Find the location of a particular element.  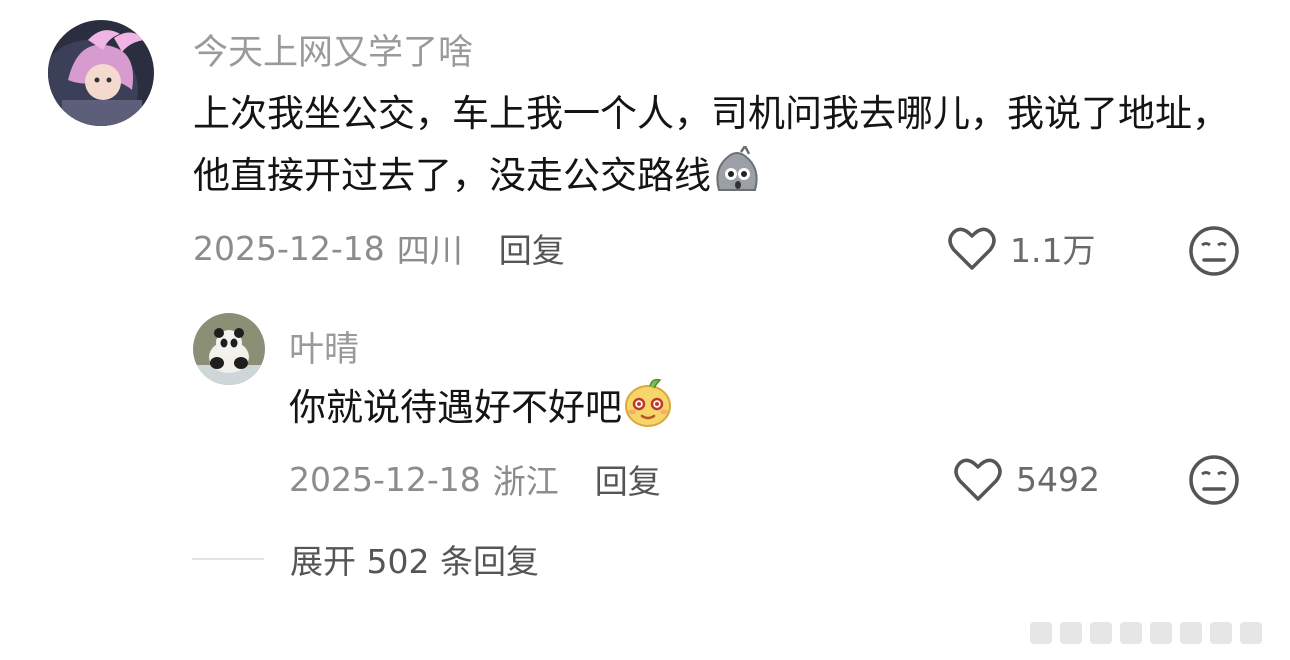

expand-replies-button: 展开 502 条回复 is located at coordinates (365, 559).